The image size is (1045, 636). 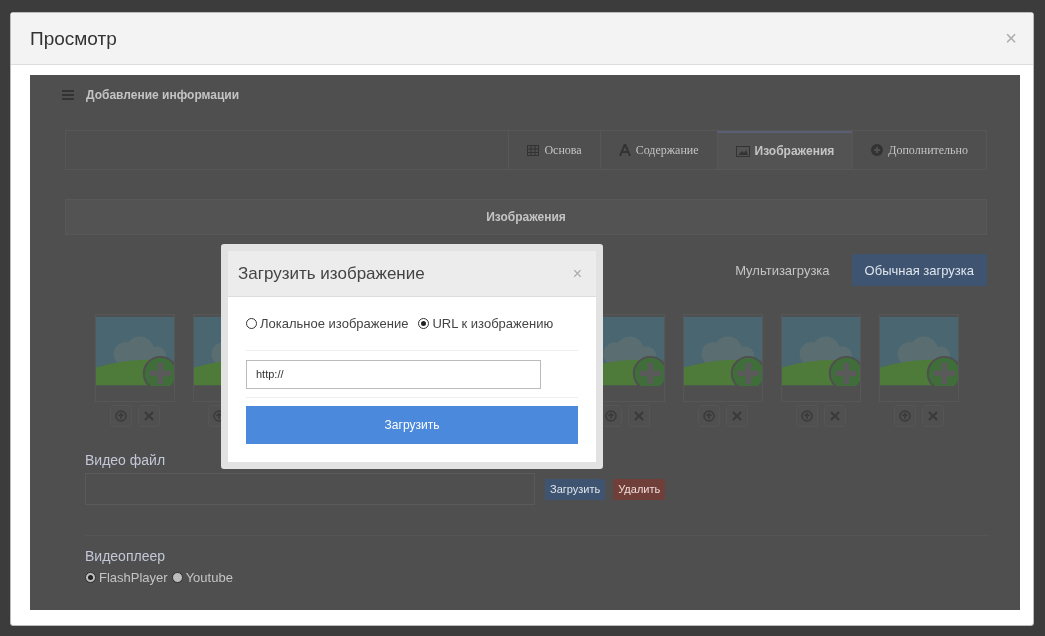 I want to click on window-title: Просмотр, so click(x=73, y=38).